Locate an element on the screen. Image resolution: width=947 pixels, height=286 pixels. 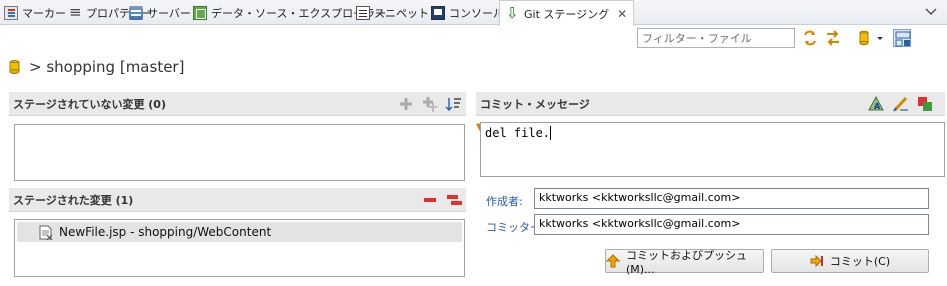
staged-changes-list: NewFile.jsp - shopping/WebContent is located at coordinates (239, 248).